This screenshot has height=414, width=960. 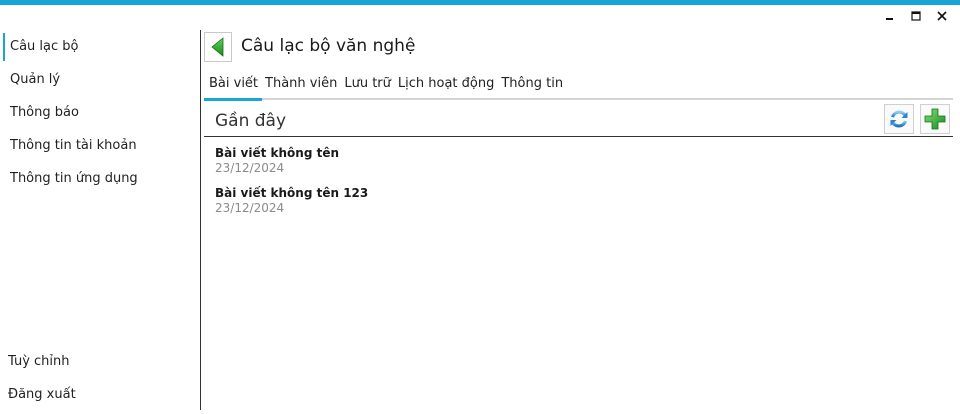 I want to click on window-controls, so click(x=916, y=16).